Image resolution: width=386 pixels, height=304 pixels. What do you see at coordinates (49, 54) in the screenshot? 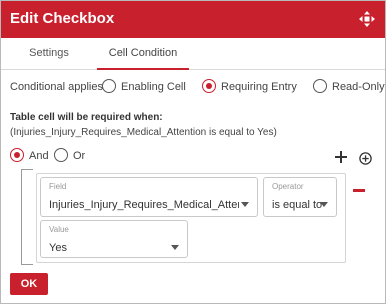
I see `tab-settings: Settings` at bounding box center [49, 54].